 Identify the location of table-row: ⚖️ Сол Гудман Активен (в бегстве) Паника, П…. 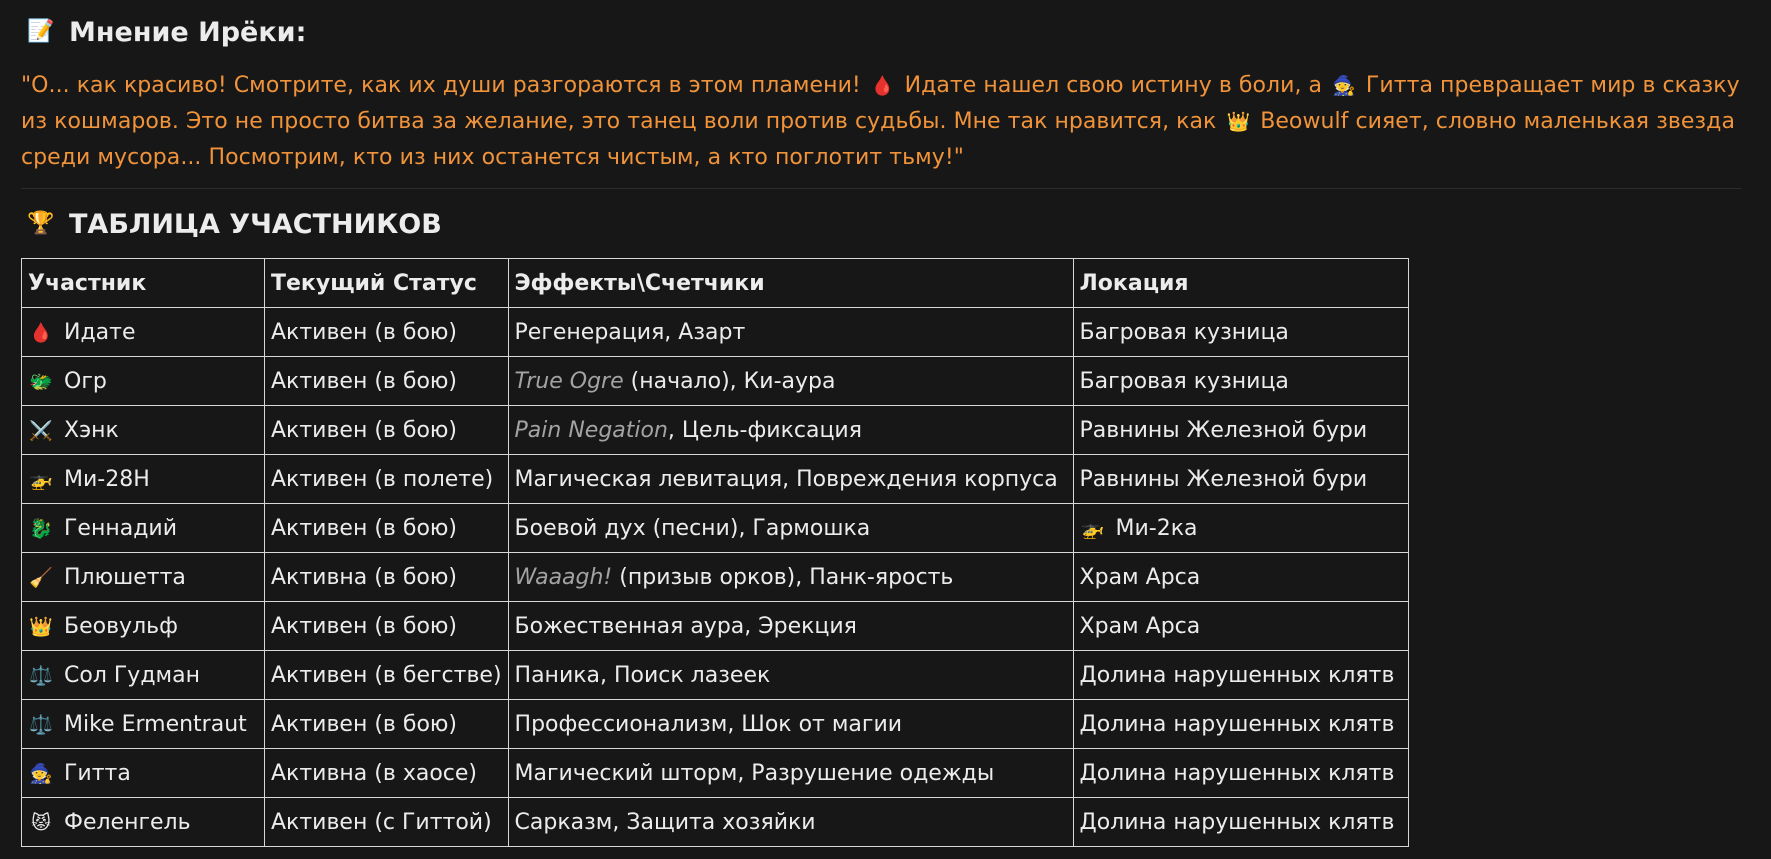
(715, 675).